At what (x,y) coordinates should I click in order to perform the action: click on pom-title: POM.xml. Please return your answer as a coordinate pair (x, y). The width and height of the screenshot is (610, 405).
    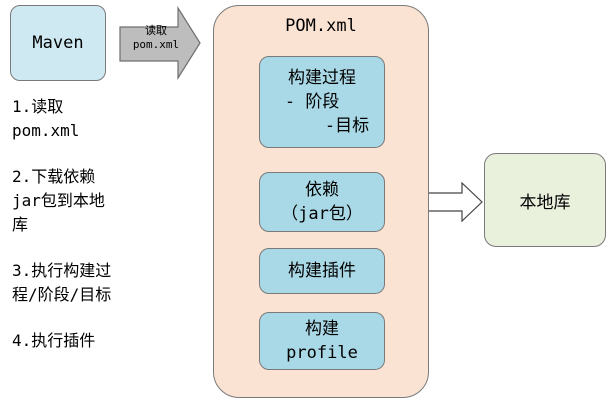
    Looking at the image, I should click on (321, 26).